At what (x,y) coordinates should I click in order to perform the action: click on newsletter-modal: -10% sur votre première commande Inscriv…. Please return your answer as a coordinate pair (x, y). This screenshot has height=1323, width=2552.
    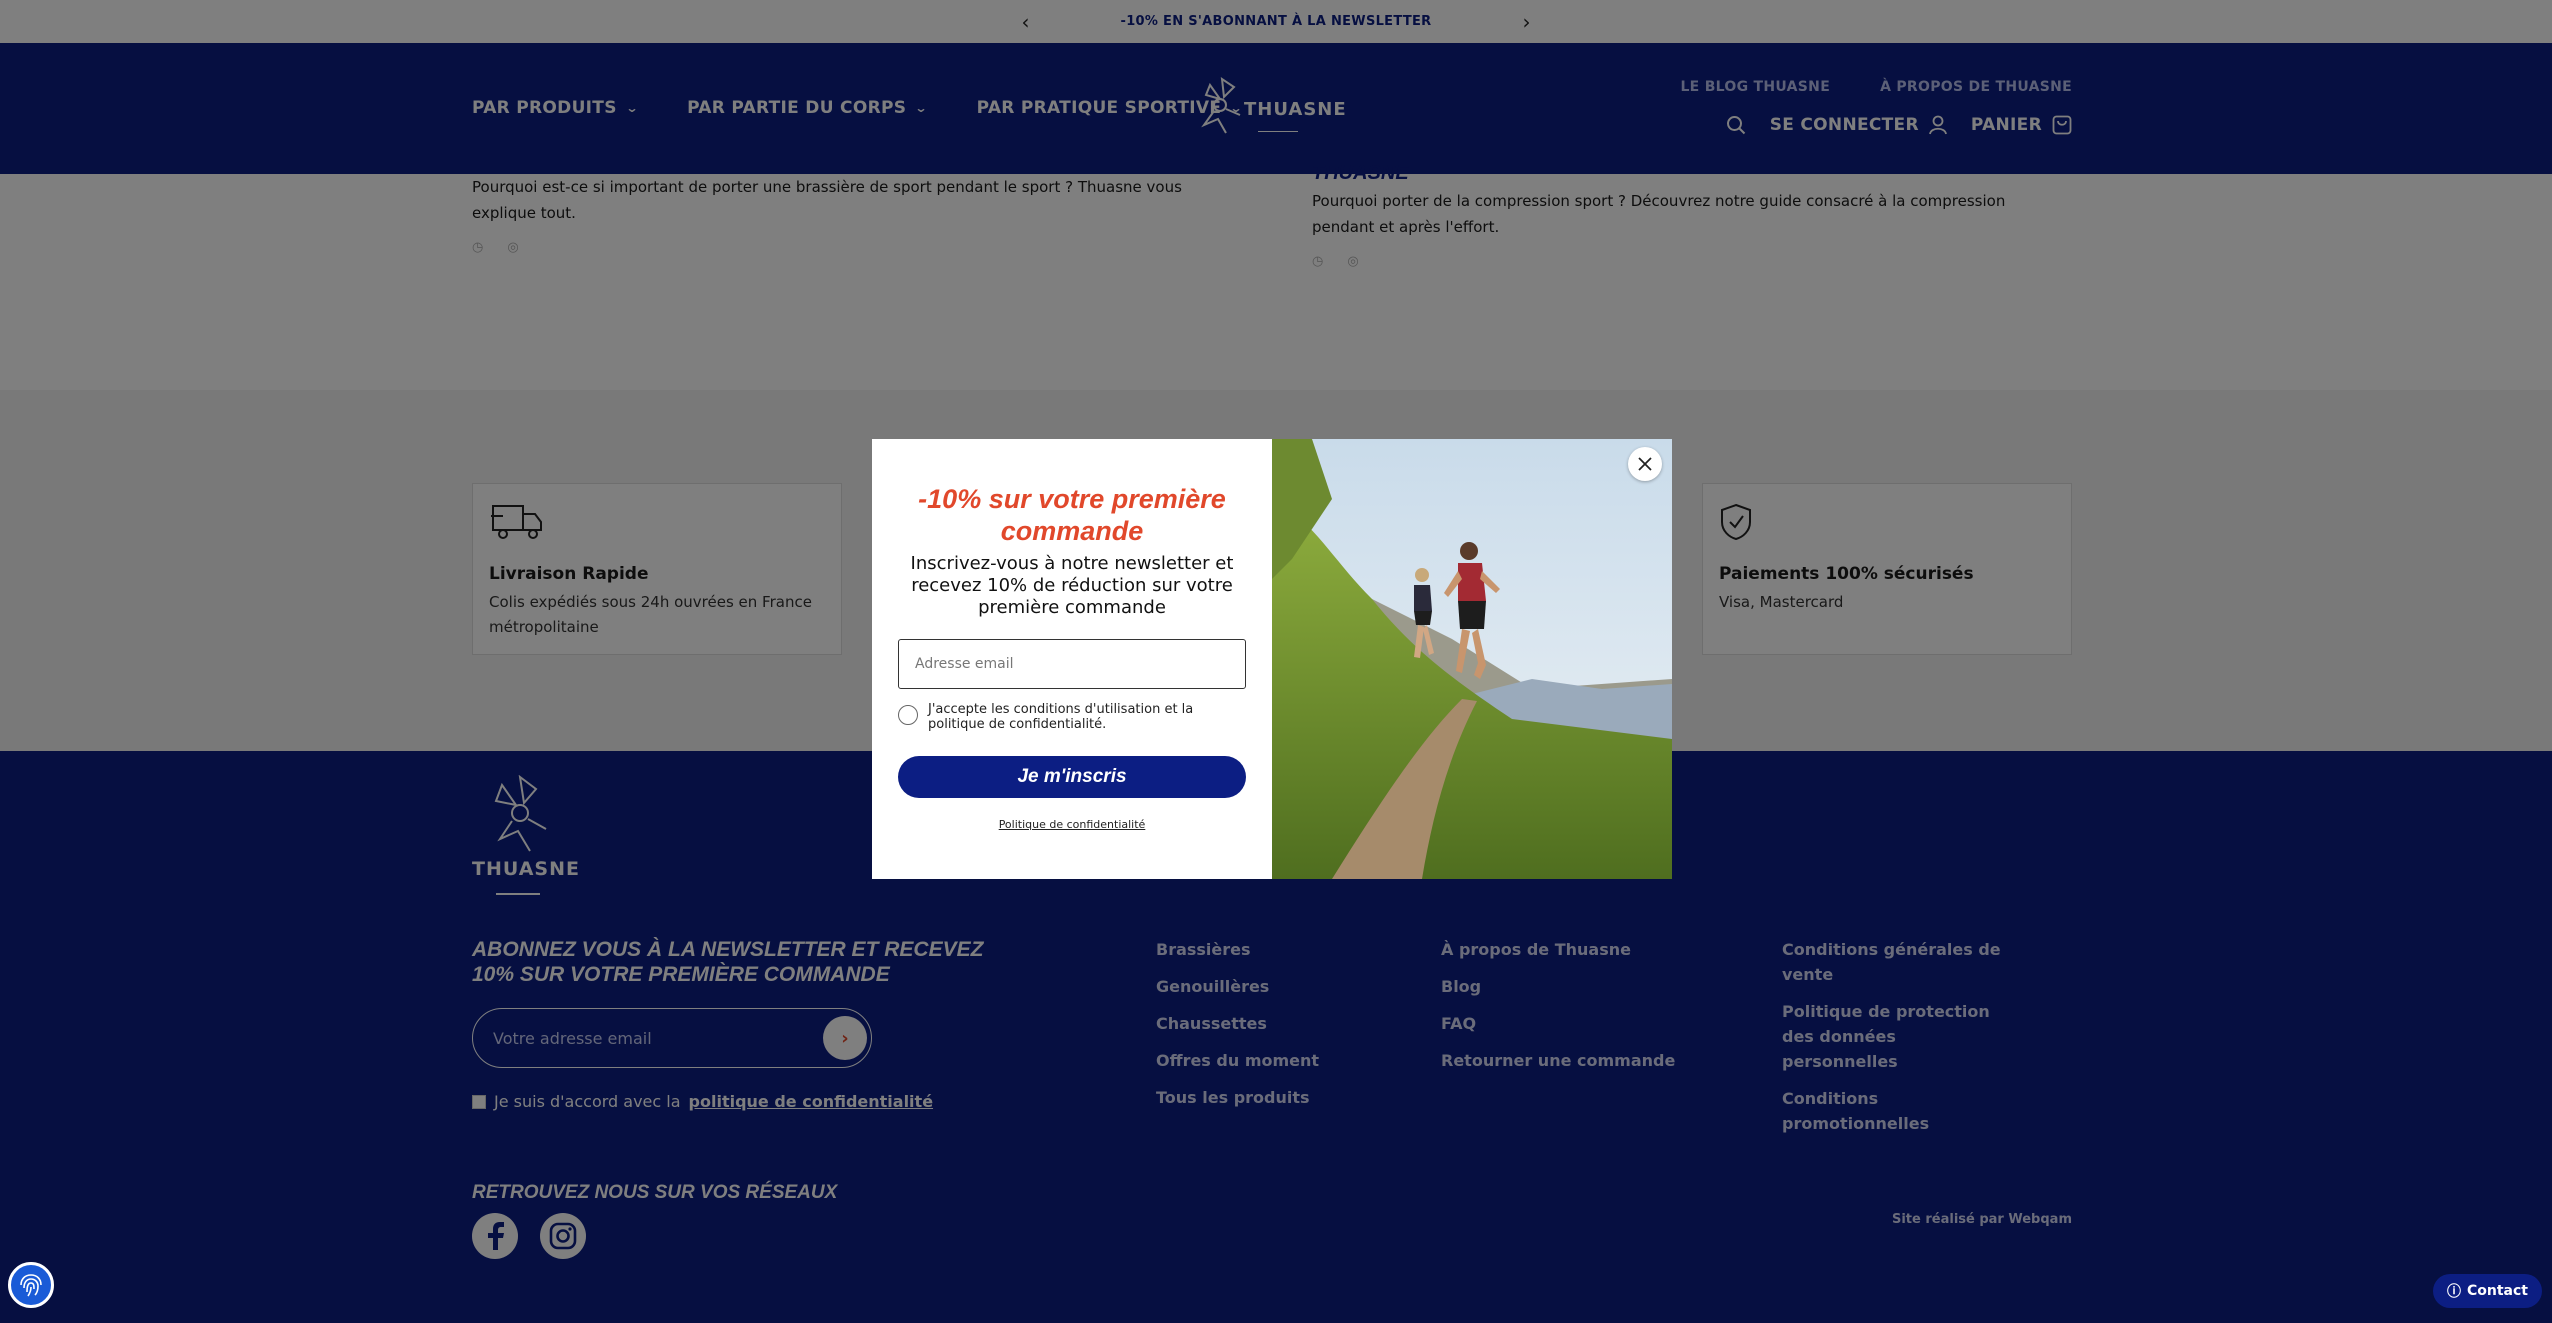
    Looking at the image, I should click on (1272, 659).